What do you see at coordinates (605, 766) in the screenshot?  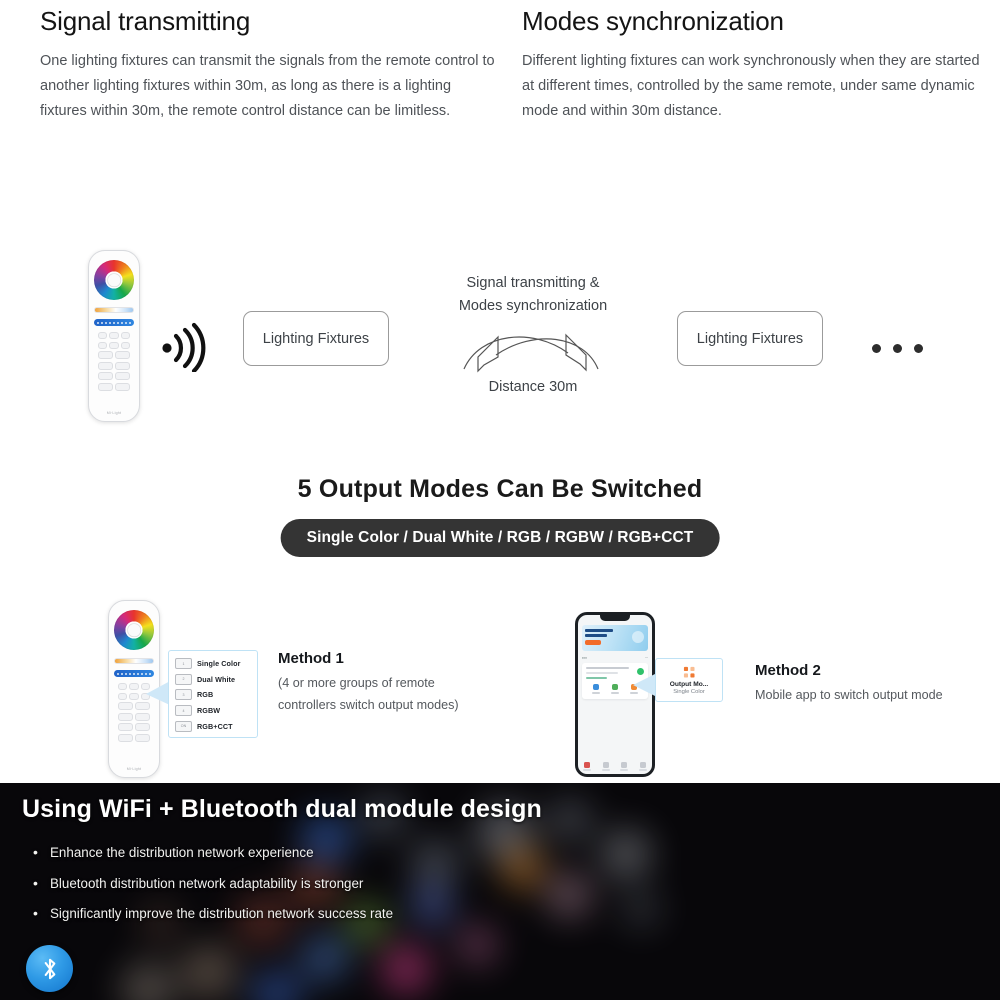 I see `tab-scenes` at bounding box center [605, 766].